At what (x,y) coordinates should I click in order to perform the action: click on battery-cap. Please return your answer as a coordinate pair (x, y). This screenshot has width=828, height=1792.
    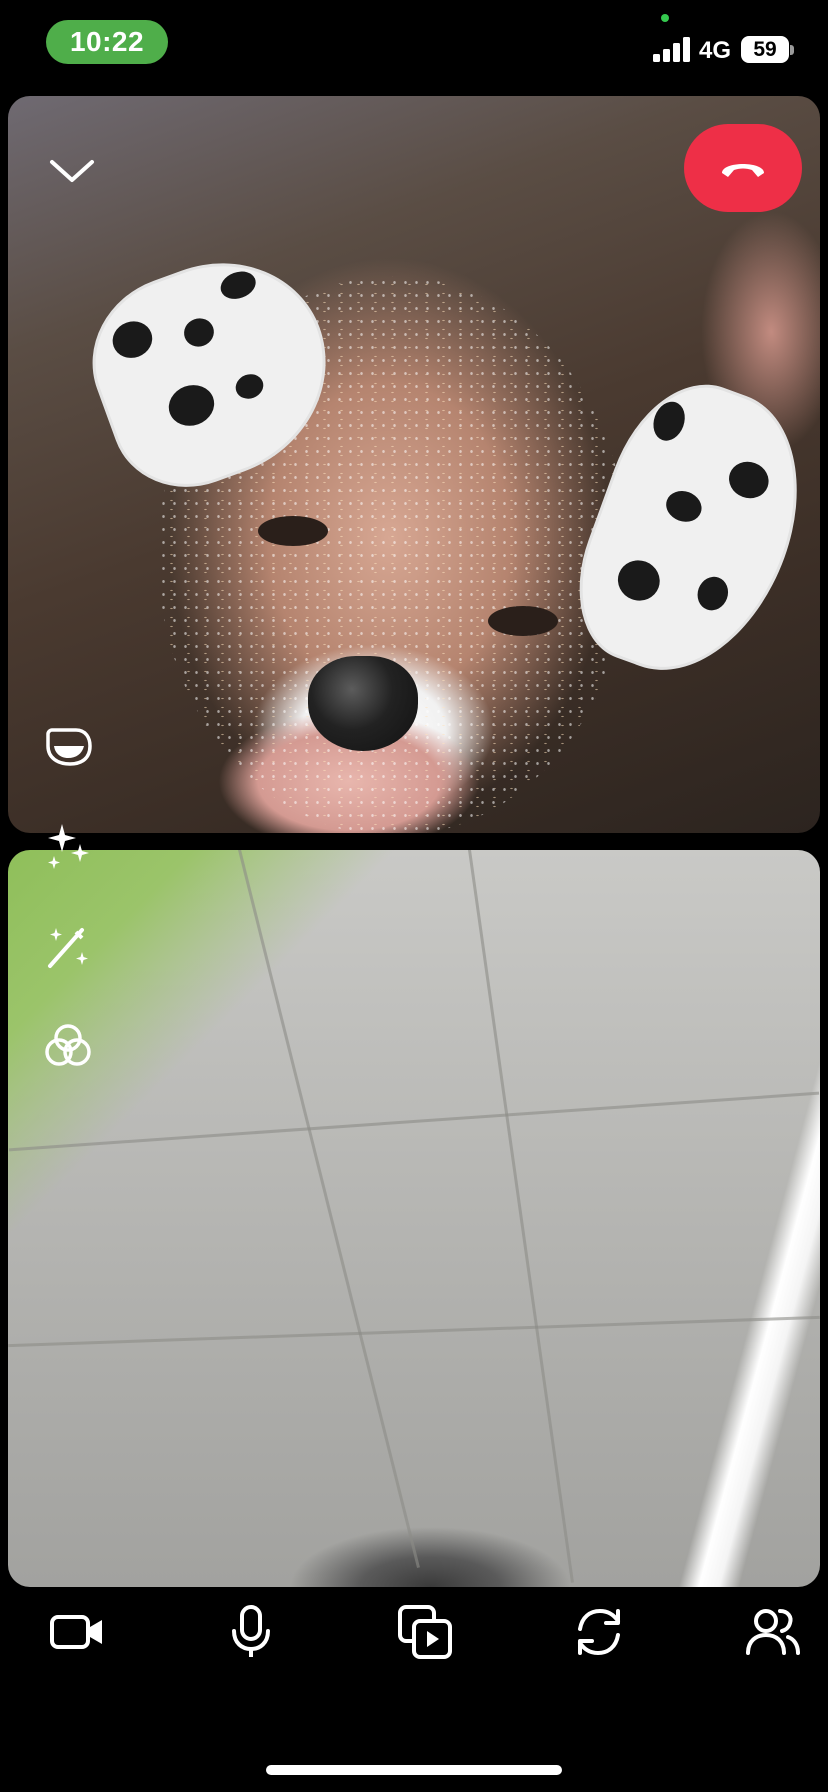
    Looking at the image, I should click on (792, 50).